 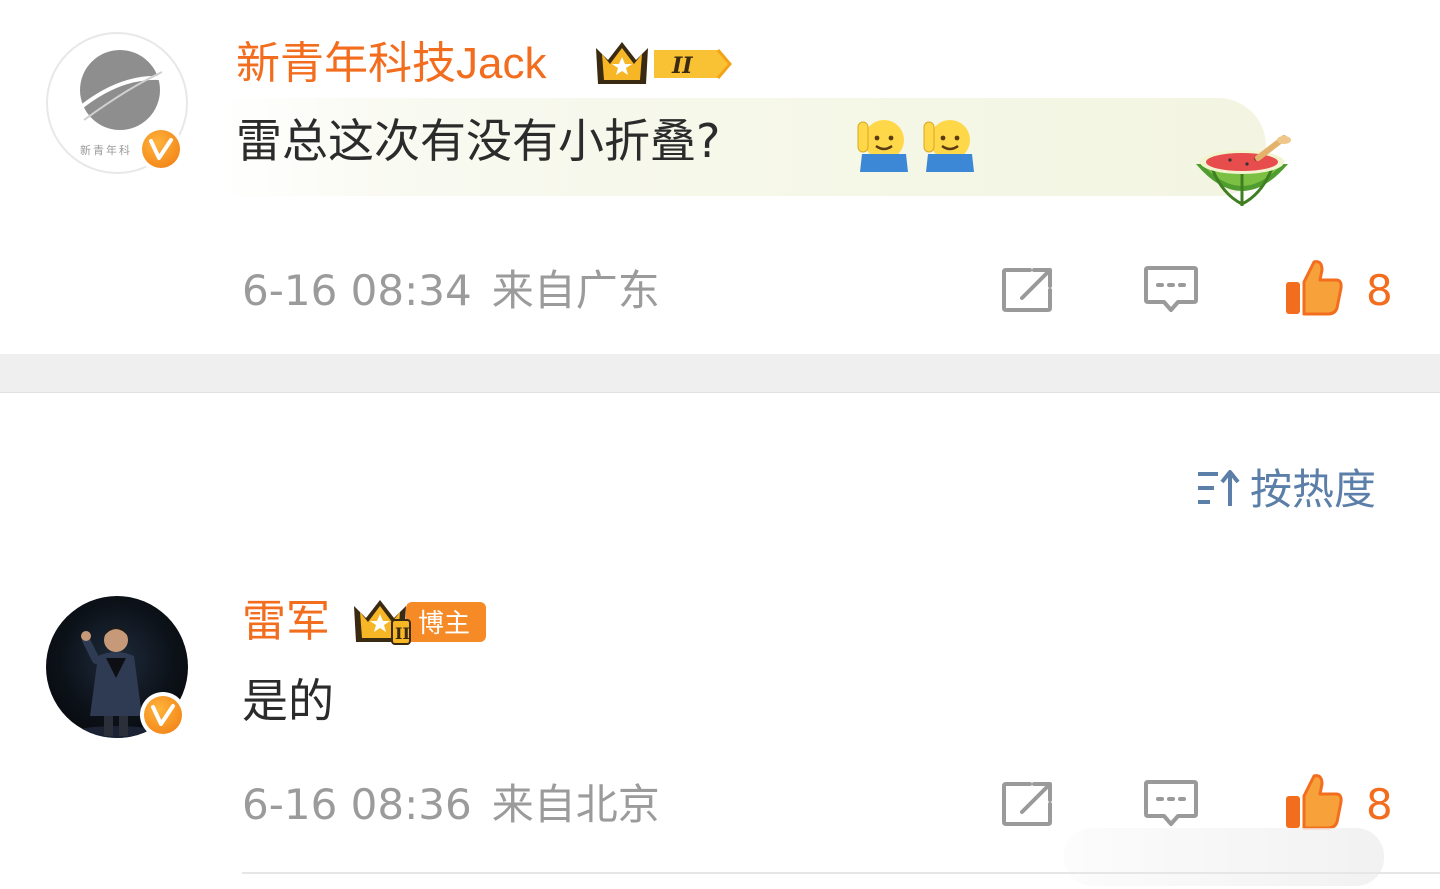 I want to click on comment-location: 来自北京, so click(x=575, y=804).